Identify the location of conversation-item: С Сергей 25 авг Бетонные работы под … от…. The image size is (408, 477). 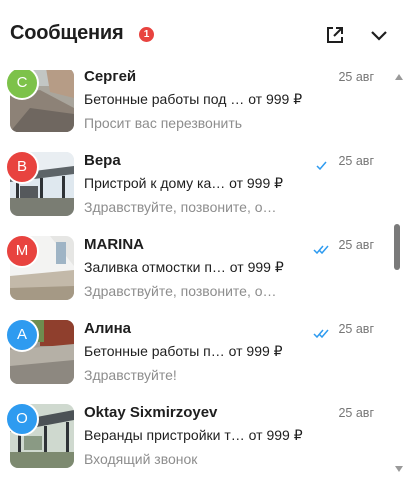
(195, 107).